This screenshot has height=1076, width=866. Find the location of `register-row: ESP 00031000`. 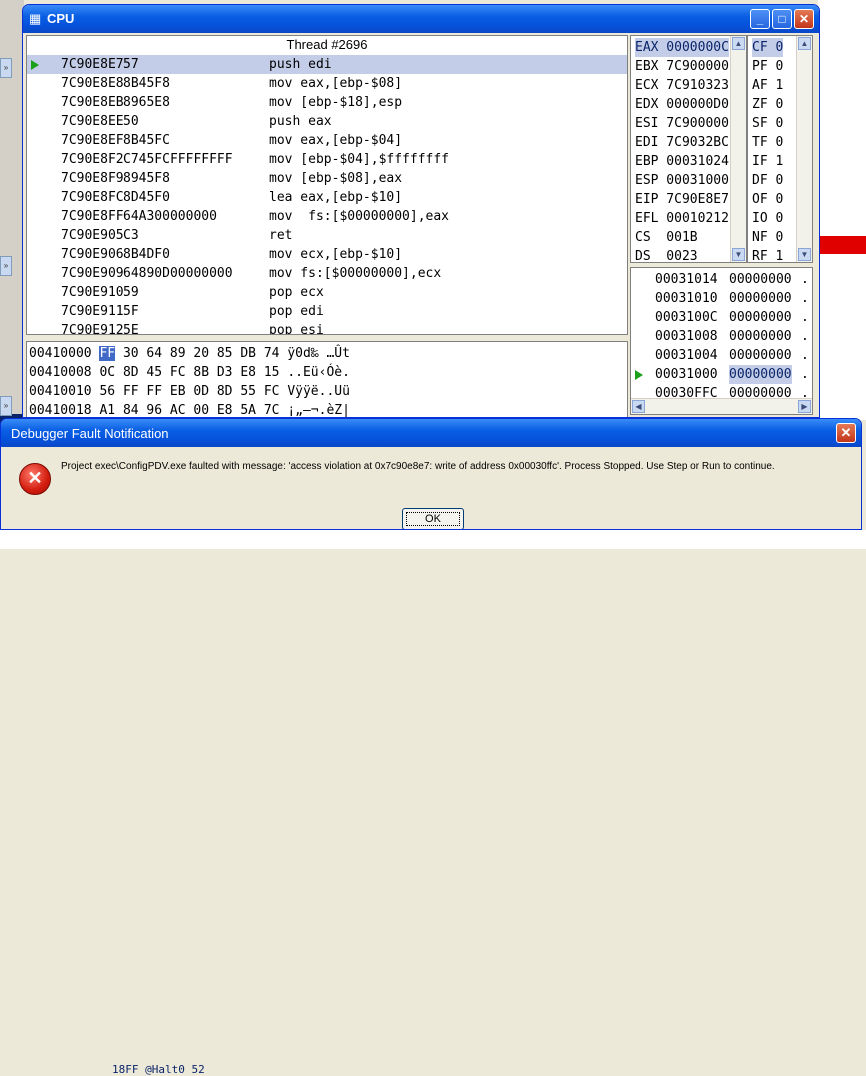

register-row: ESP 00031000 is located at coordinates (682, 180).